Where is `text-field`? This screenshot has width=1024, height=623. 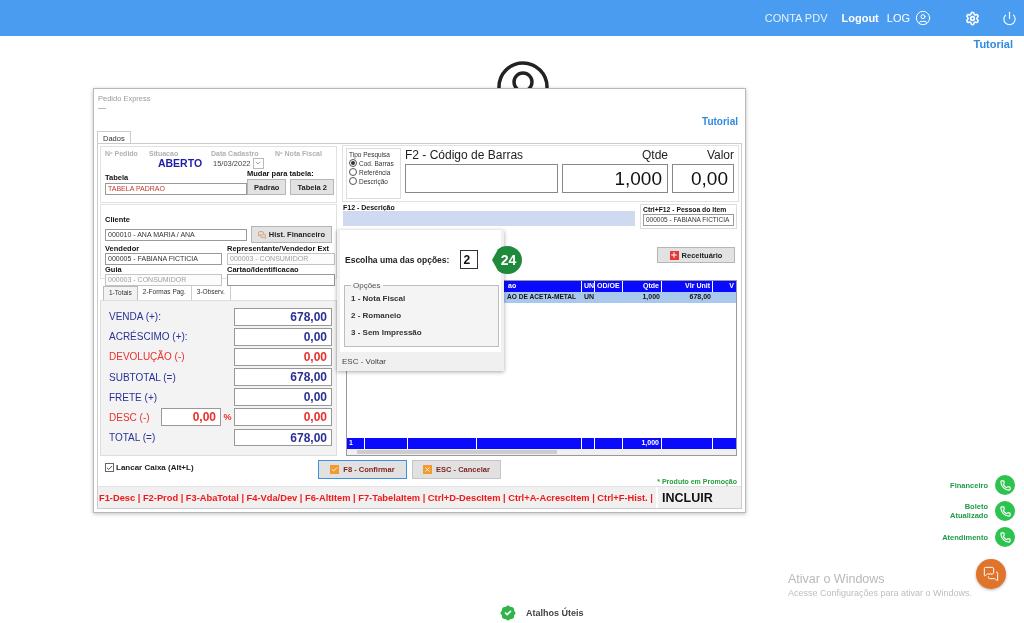 text-field is located at coordinates (281, 280).